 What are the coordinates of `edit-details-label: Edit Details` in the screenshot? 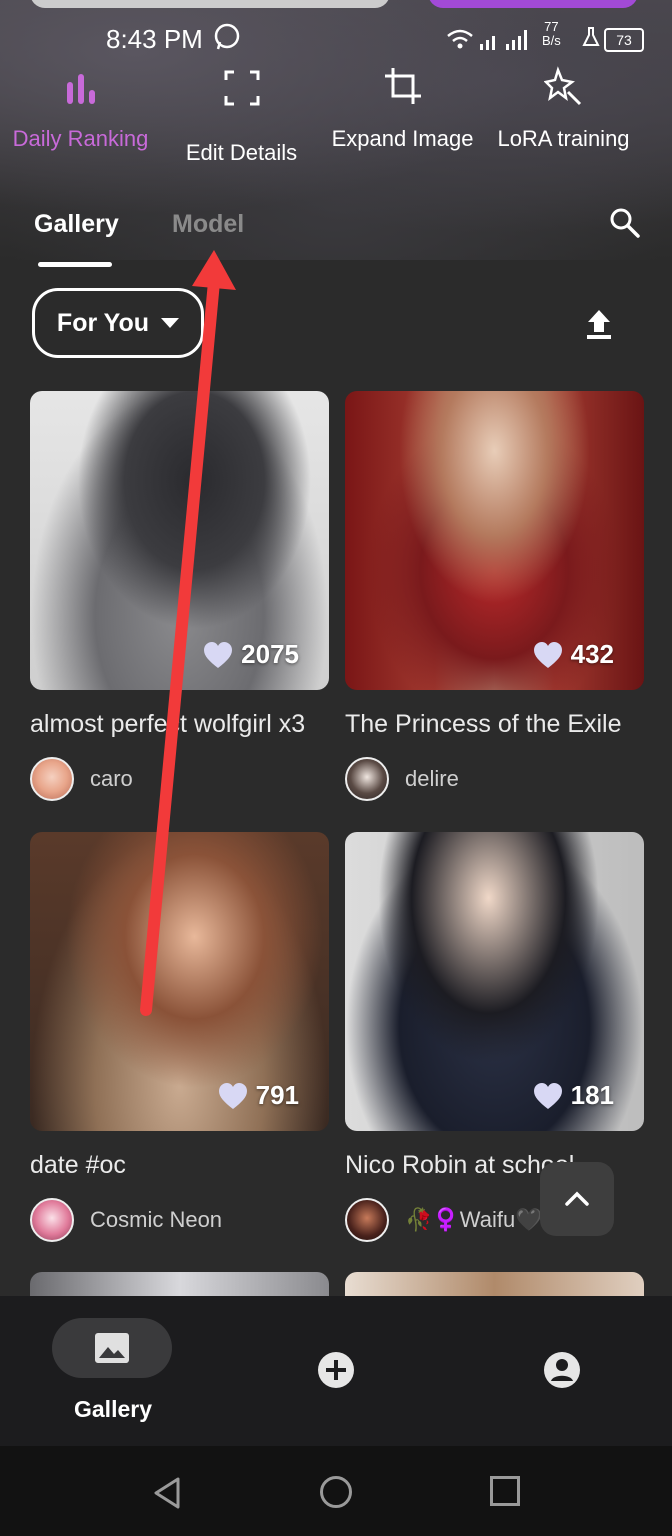 It's located at (241, 152).